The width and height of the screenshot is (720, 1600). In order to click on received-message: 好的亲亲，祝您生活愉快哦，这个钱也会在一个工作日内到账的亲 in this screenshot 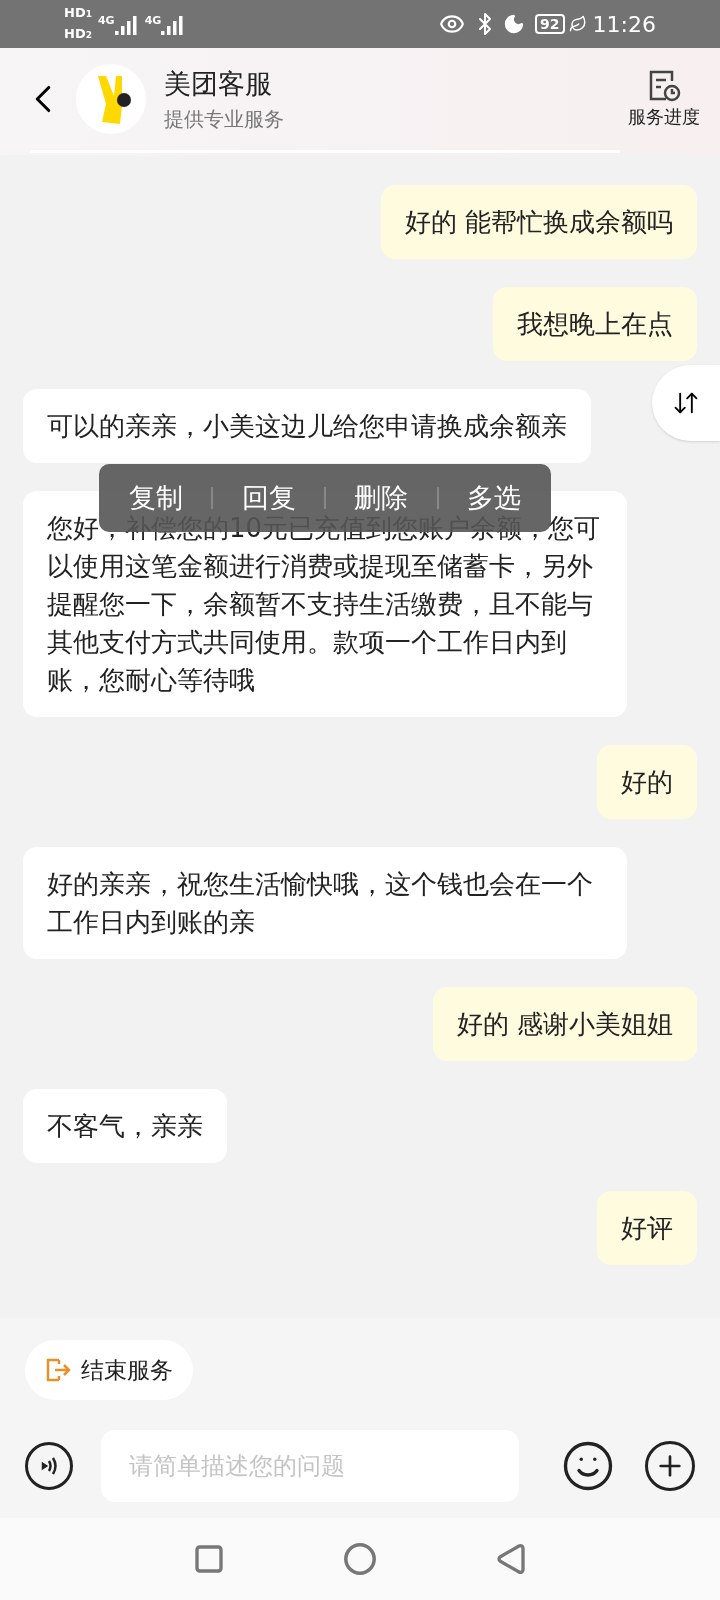, I will do `click(325, 903)`.